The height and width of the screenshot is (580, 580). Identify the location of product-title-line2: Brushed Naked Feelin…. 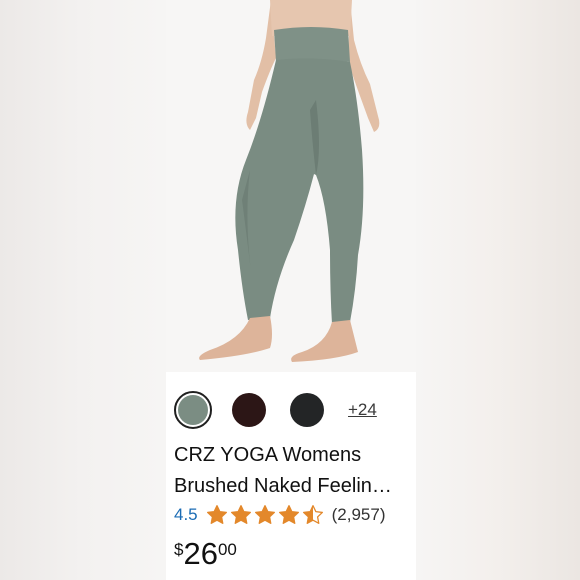
(293, 486).